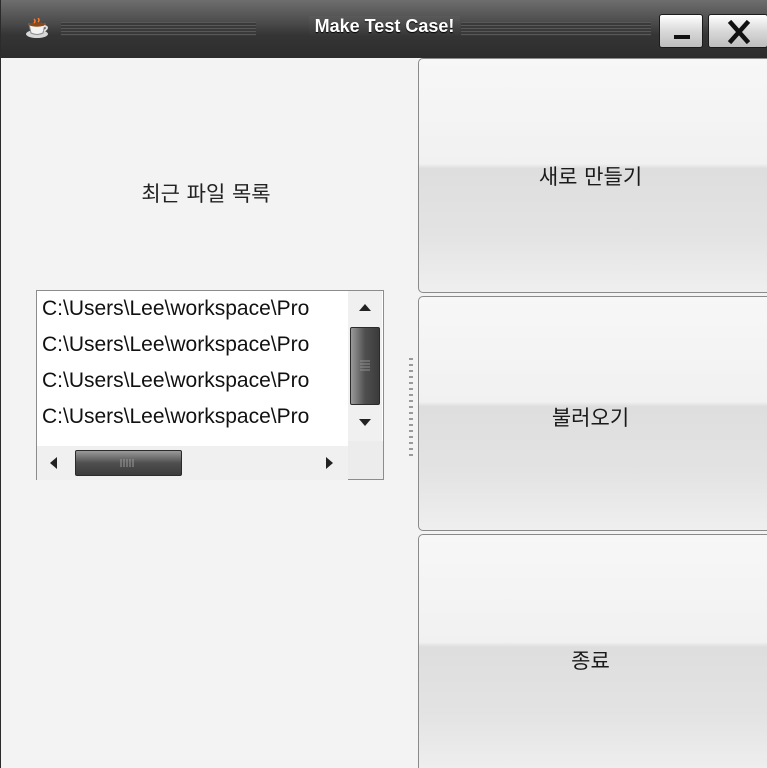 The image size is (767, 768). I want to click on load-file-button: 불러오기, so click(592, 413).